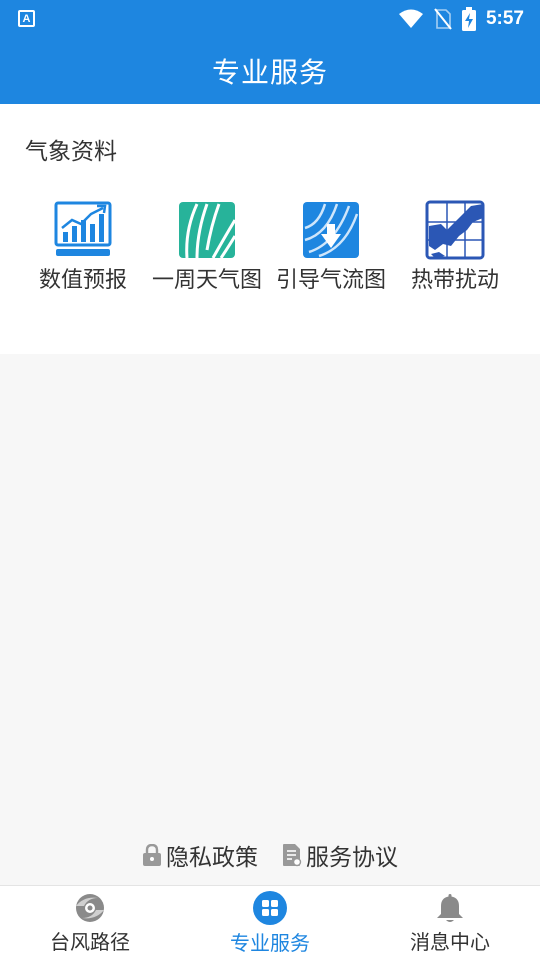  I want to click on app-notification-icon: A, so click(26, 18).